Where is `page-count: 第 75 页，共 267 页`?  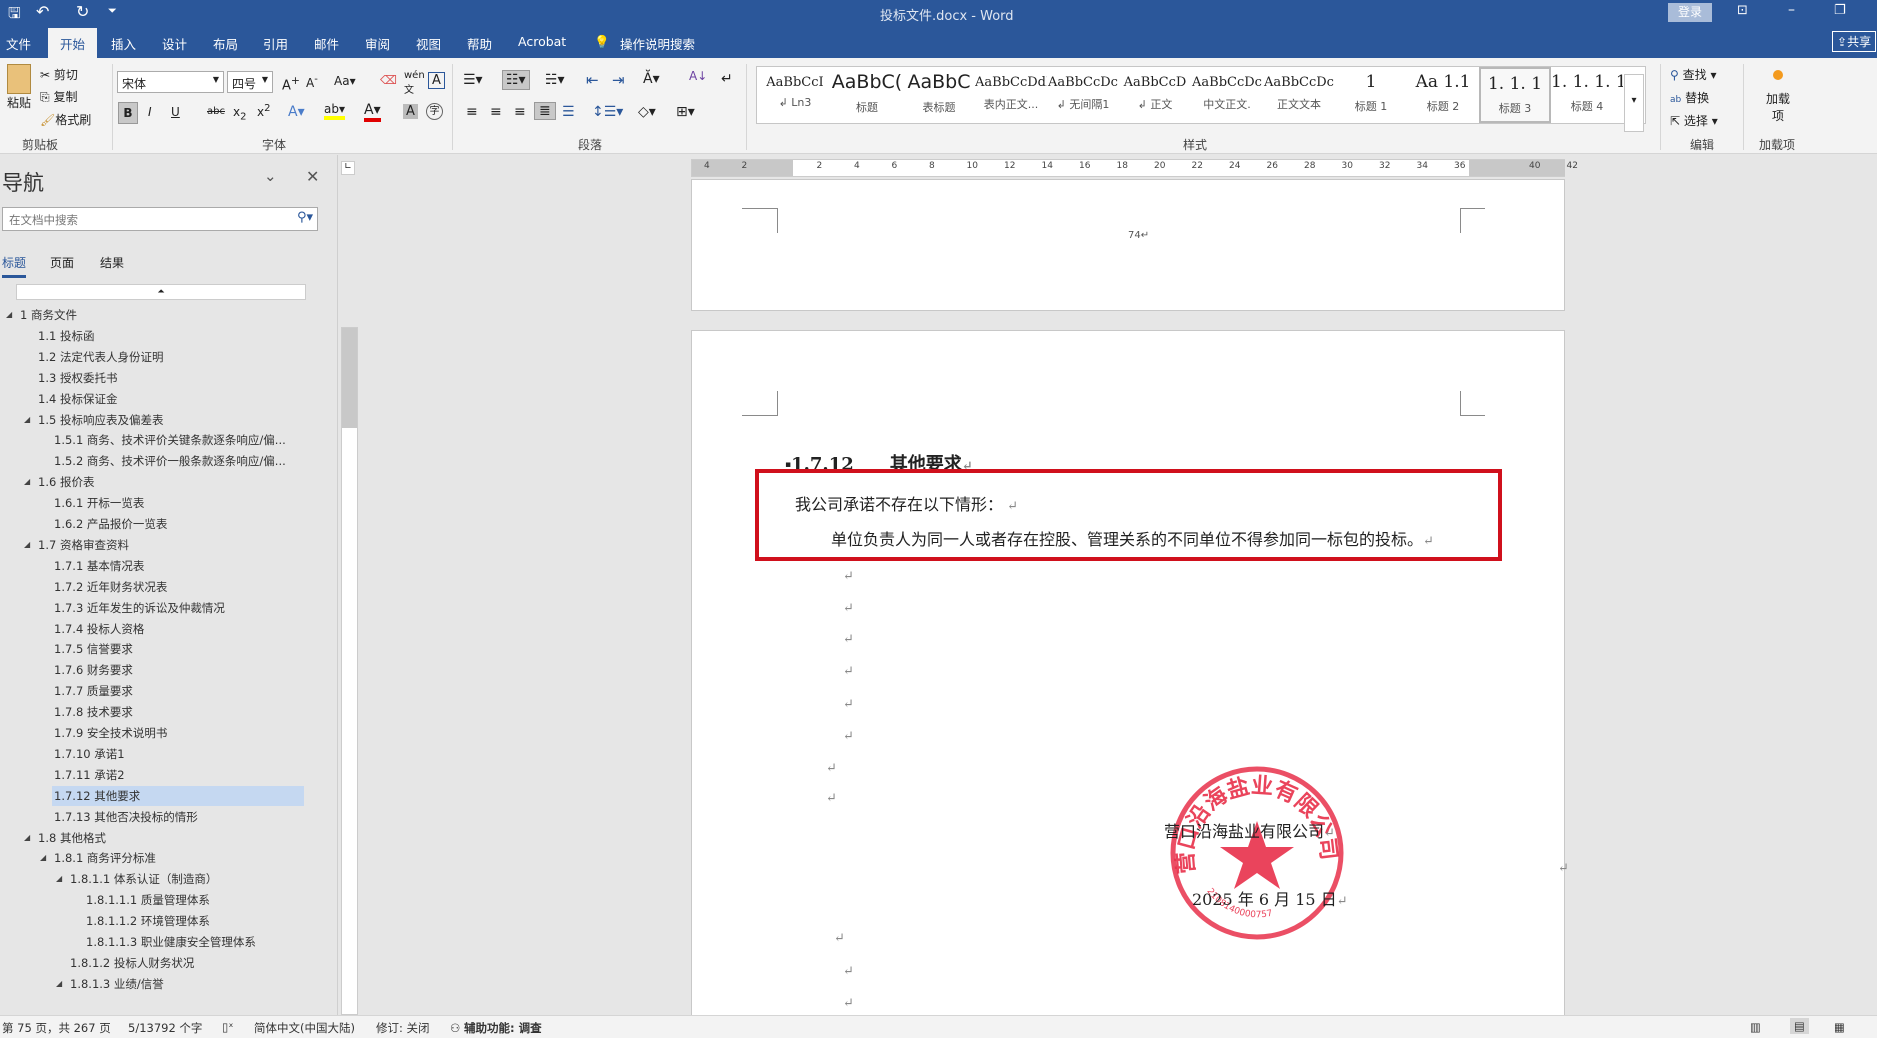 page-count: 第 75 页，共 267 页 is located at coordinates (56, 1028).